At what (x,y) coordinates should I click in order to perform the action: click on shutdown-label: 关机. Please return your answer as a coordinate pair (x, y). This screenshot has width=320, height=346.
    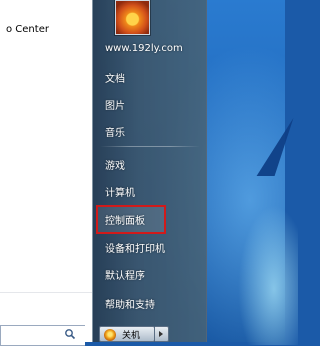
    Looking at the image, I should click on (131, 336).